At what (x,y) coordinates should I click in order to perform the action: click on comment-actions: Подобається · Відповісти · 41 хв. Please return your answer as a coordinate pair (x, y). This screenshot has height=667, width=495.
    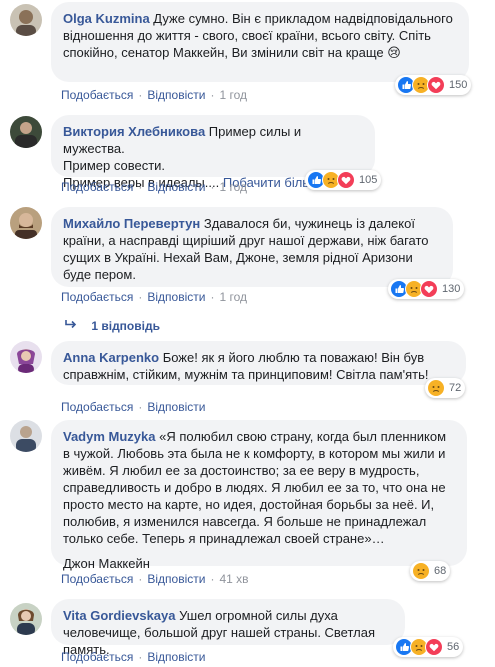
    Looking at the image, I should click on (155, 579).